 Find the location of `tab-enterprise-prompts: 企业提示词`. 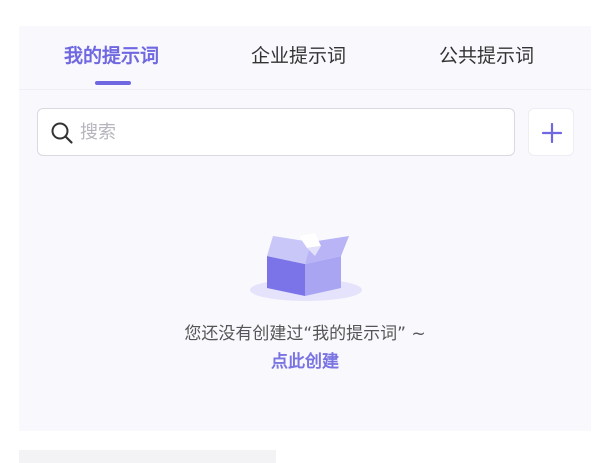

tab-enterprise-prompts: 企业提示词 is located at coordinates (298, 56).